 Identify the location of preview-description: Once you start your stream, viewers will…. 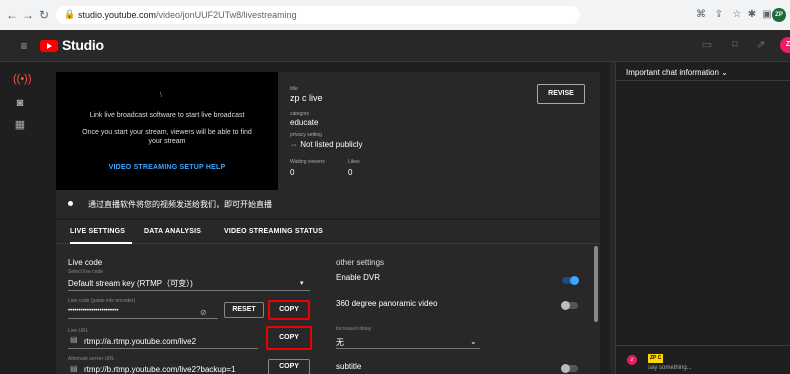
(167, 137).